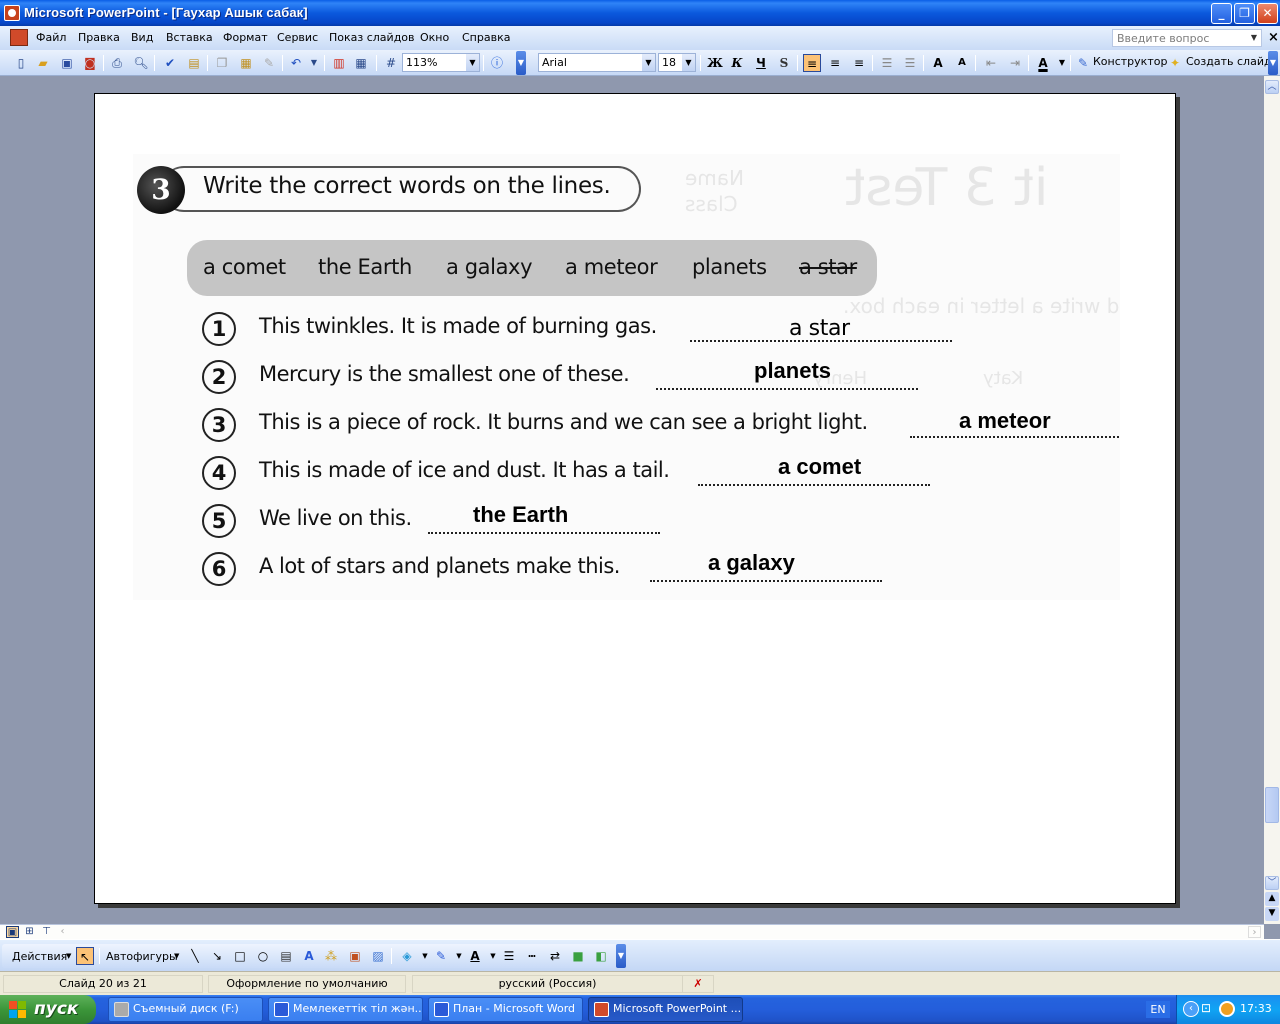  Describe the element at coordinates (297, 37) in the screenshot. I see `menu-tools: Сервис` at that location.